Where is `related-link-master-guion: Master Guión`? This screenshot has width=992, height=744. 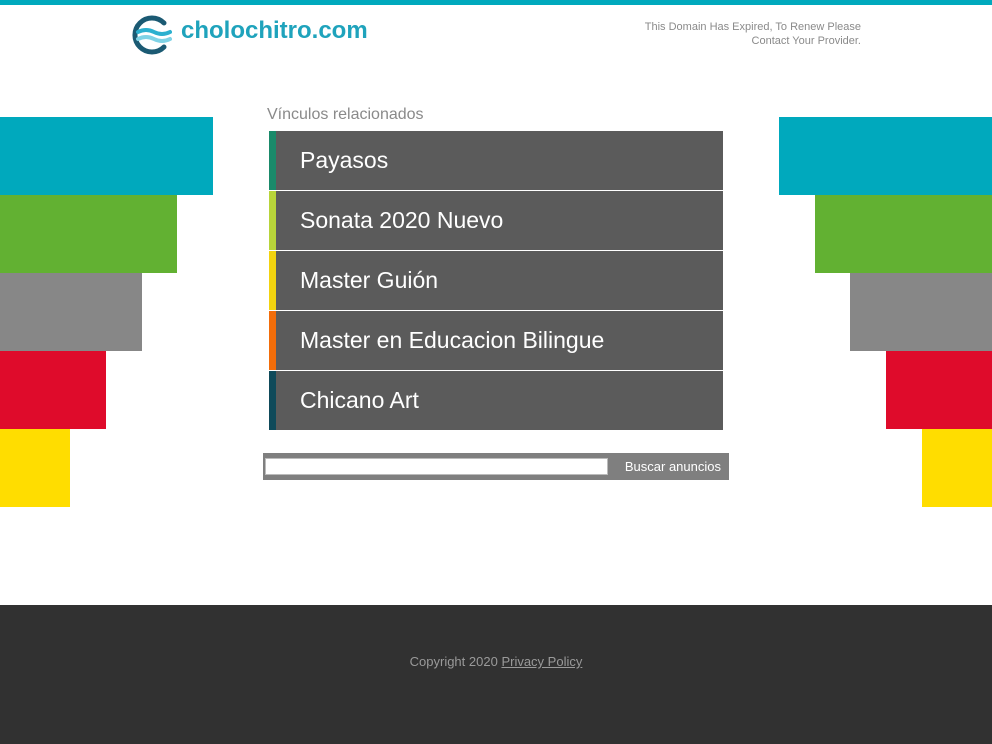 related-link-master-guion: Master Guión is located at coordinates (496, 280).